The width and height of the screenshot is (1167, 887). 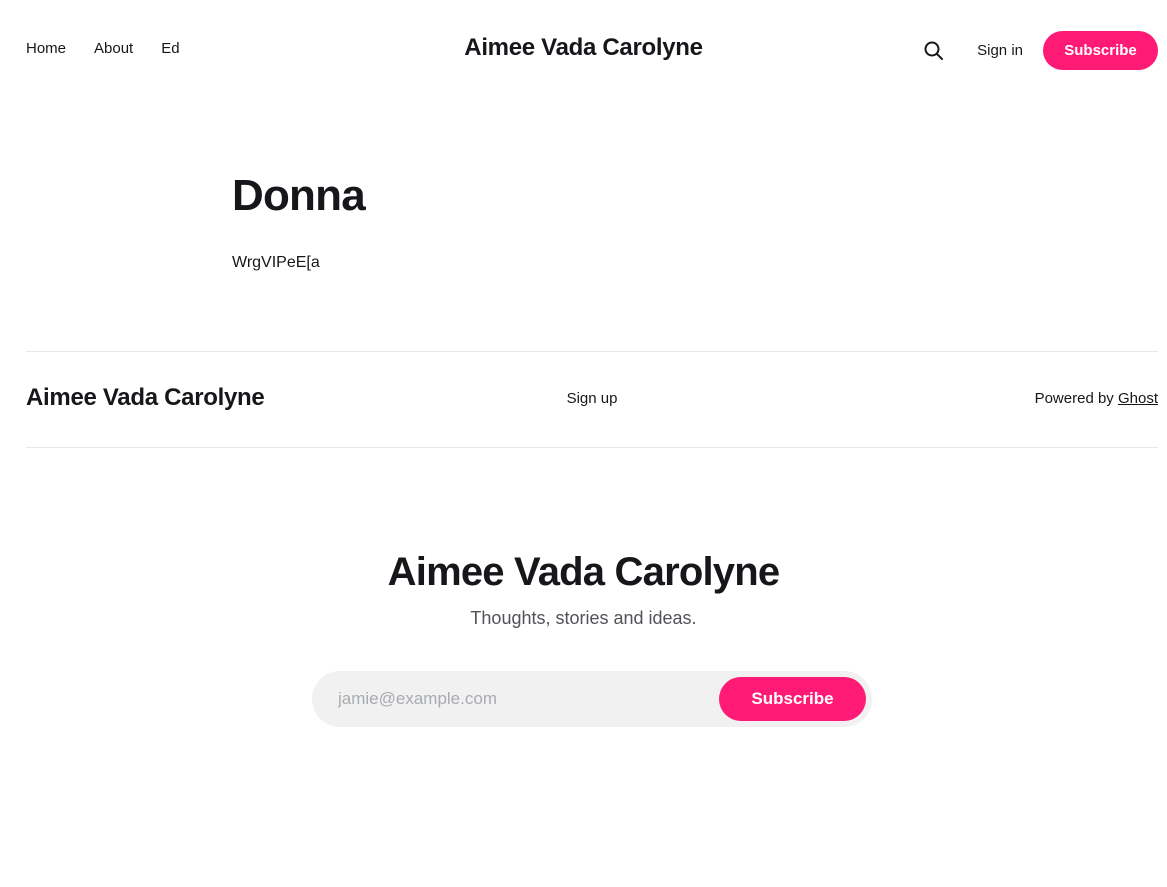 I want to click on email-field, so click(x=523, y=699).